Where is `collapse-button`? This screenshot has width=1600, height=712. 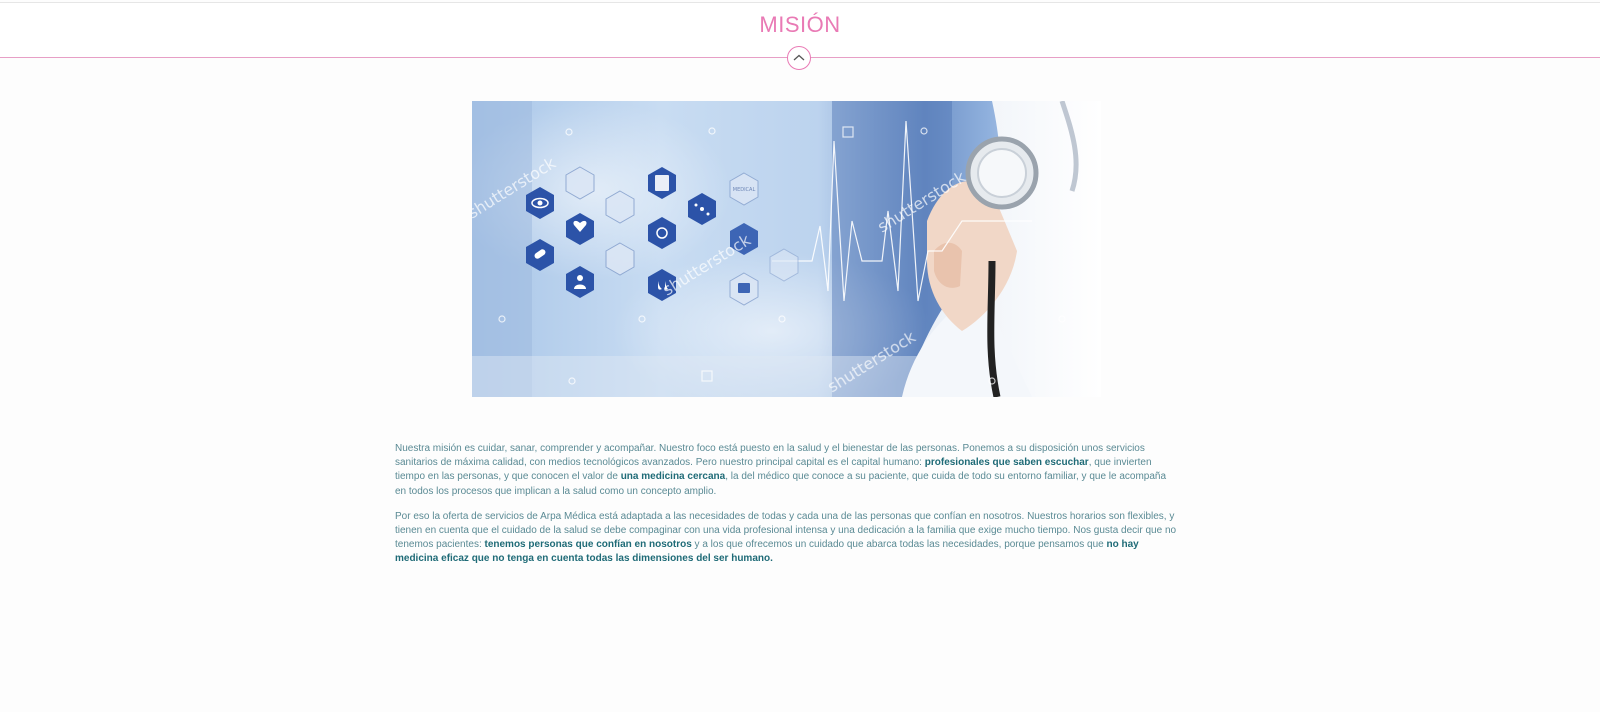 collapse-button is located at coordinates (799, 58).